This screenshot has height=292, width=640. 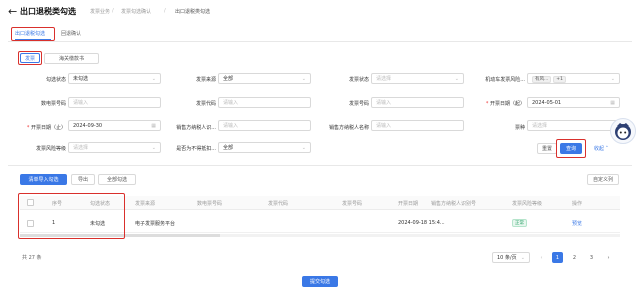 I want to click on tax-type-label: 票种, so click(x=519, y=128).